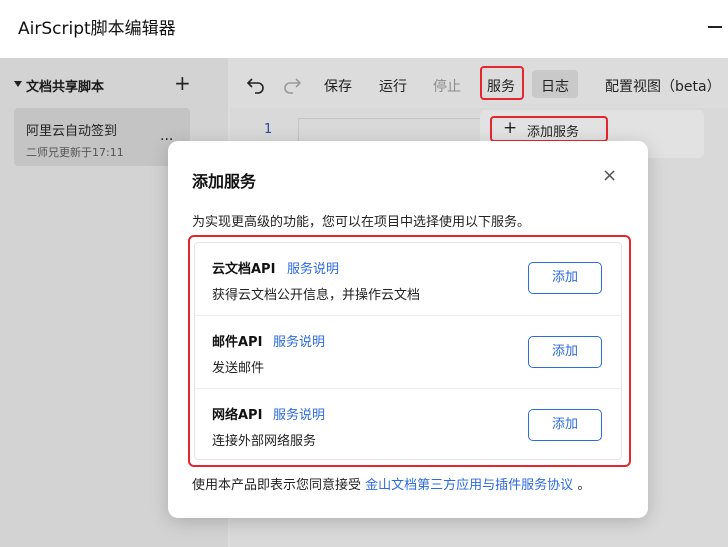 This screenshot has width=728, height=547. Describe the element at coordinates (256, 86) in the screenshot. I see `undo-icon` at that location.